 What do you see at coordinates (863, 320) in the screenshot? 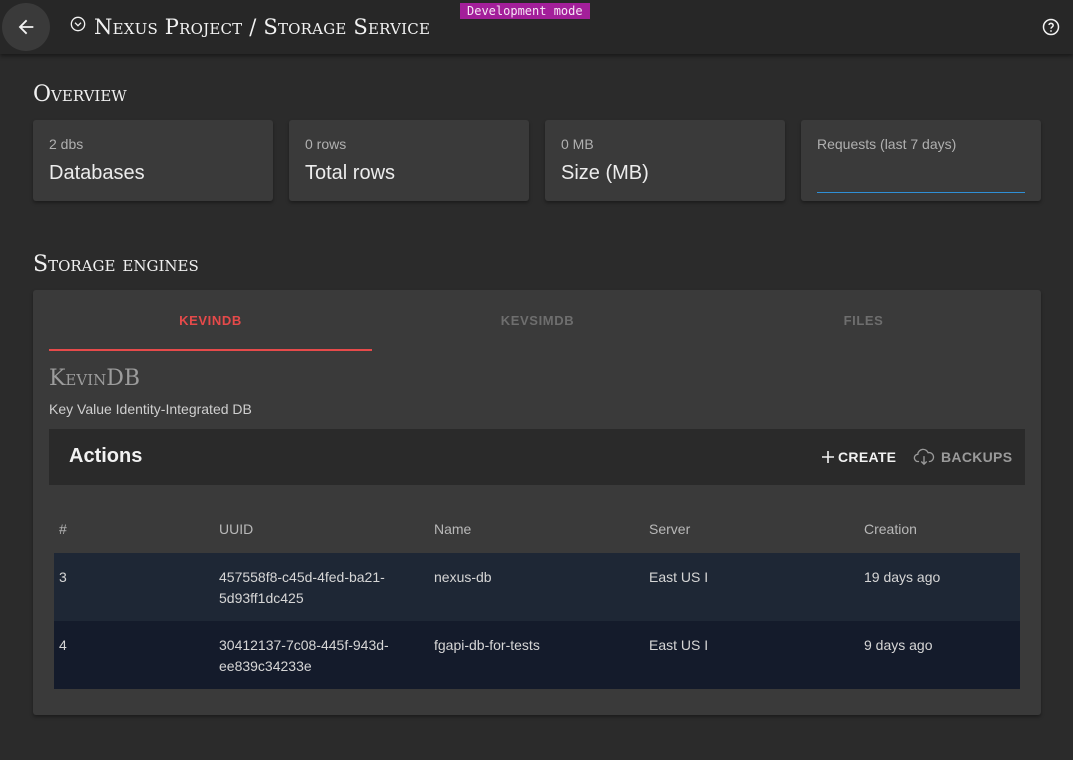
I see `tab-files: FILES` at bounding box center [863, 320].